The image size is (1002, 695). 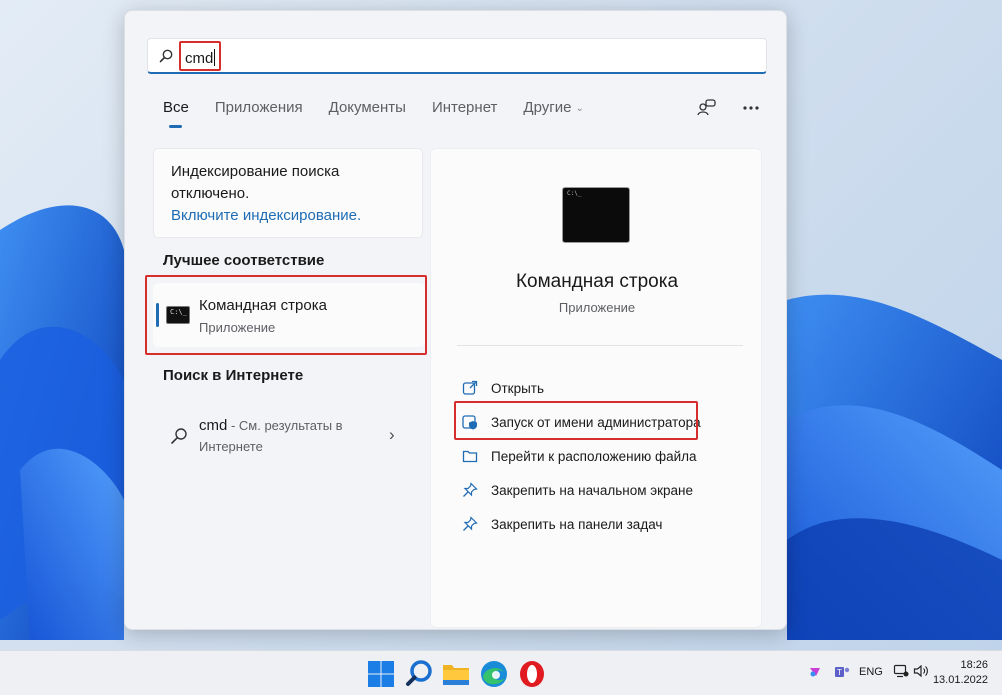 What do you see at coordinates (729, 108) in the screenshot?
I see `top-actions` at bounding box center [729, 108].